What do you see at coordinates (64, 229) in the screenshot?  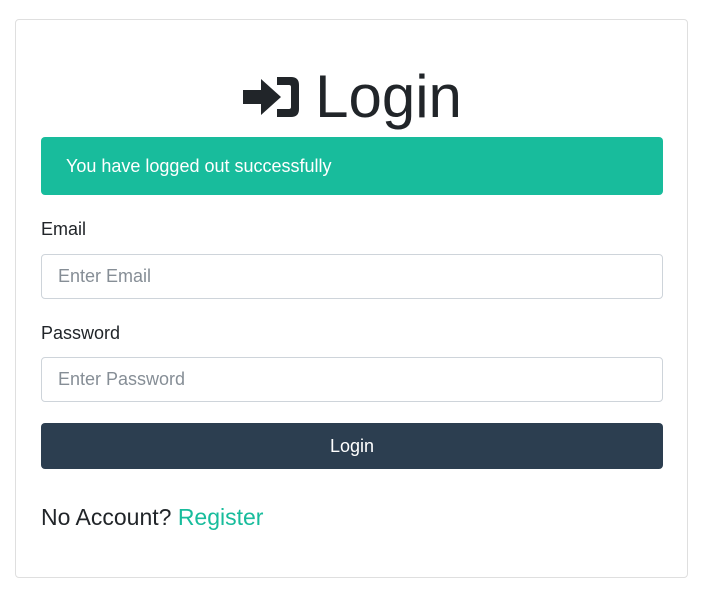 I see `email-label: Email` at bounding box center [64, 229].